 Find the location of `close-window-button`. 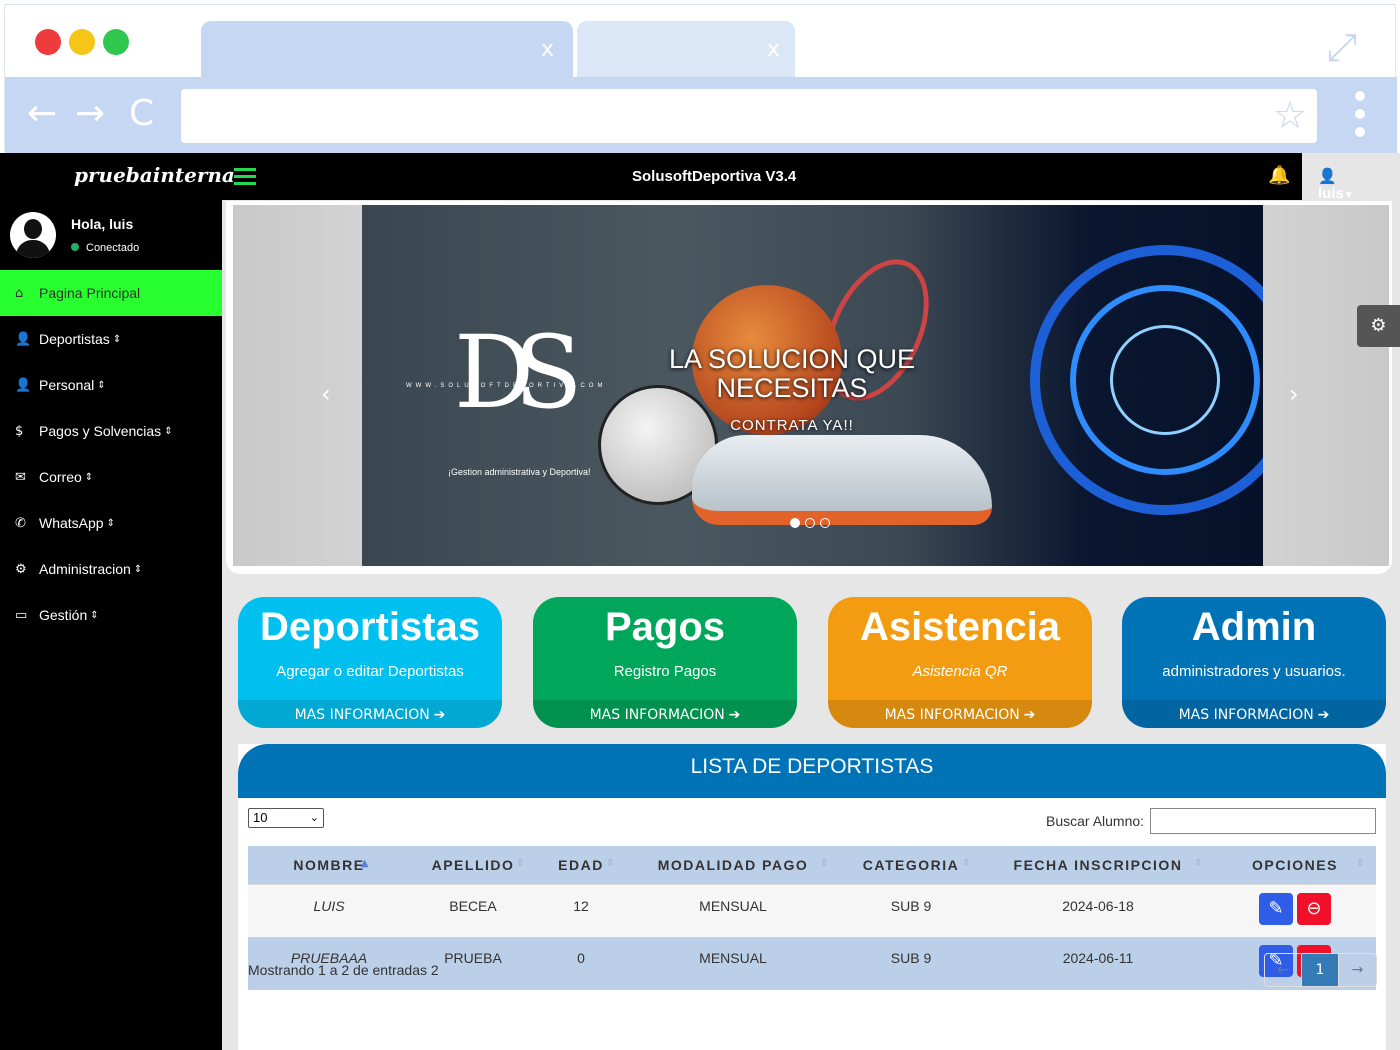

close-window-button is located at coordinates (48, 42).